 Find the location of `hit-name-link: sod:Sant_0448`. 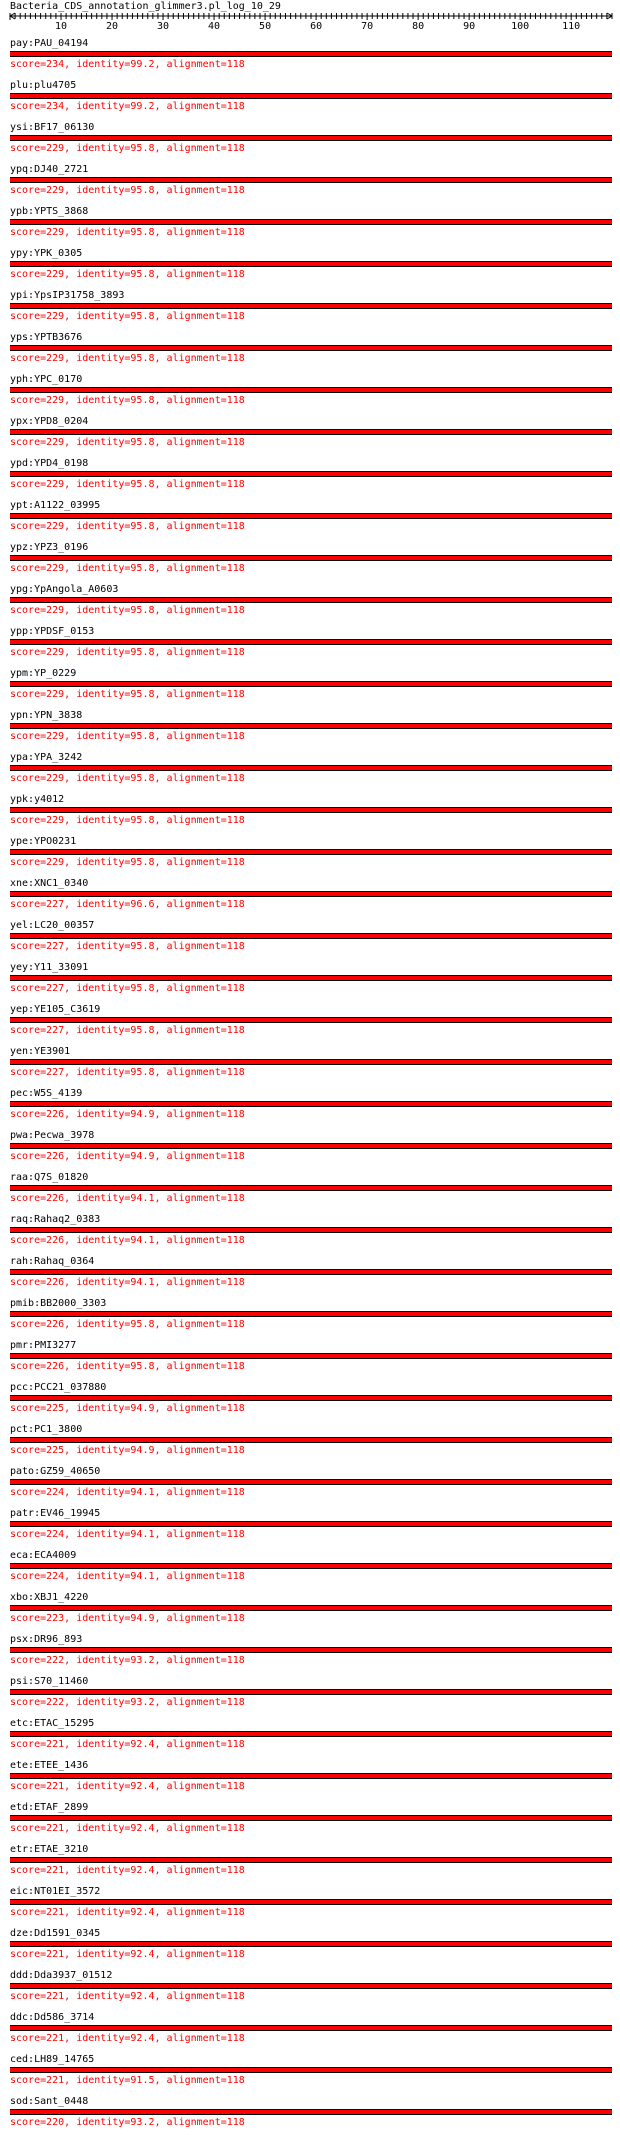

hit-name-link: sod:Sant_0448 is located at coordinates (49, 2102).